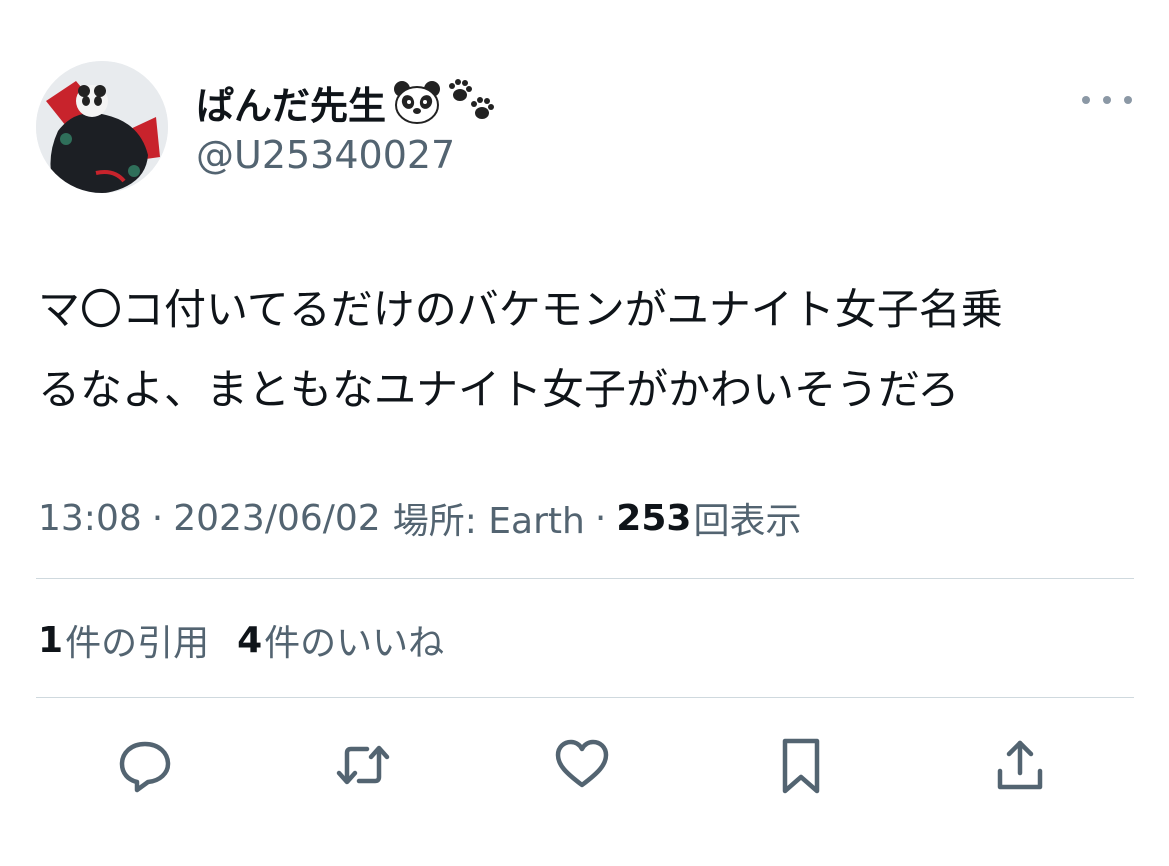 The image size is (1169, 866). What do you see at coordinates (250, 640) in the screenshot?
I see `likes-count: 4` at bounding box center [250, 640].